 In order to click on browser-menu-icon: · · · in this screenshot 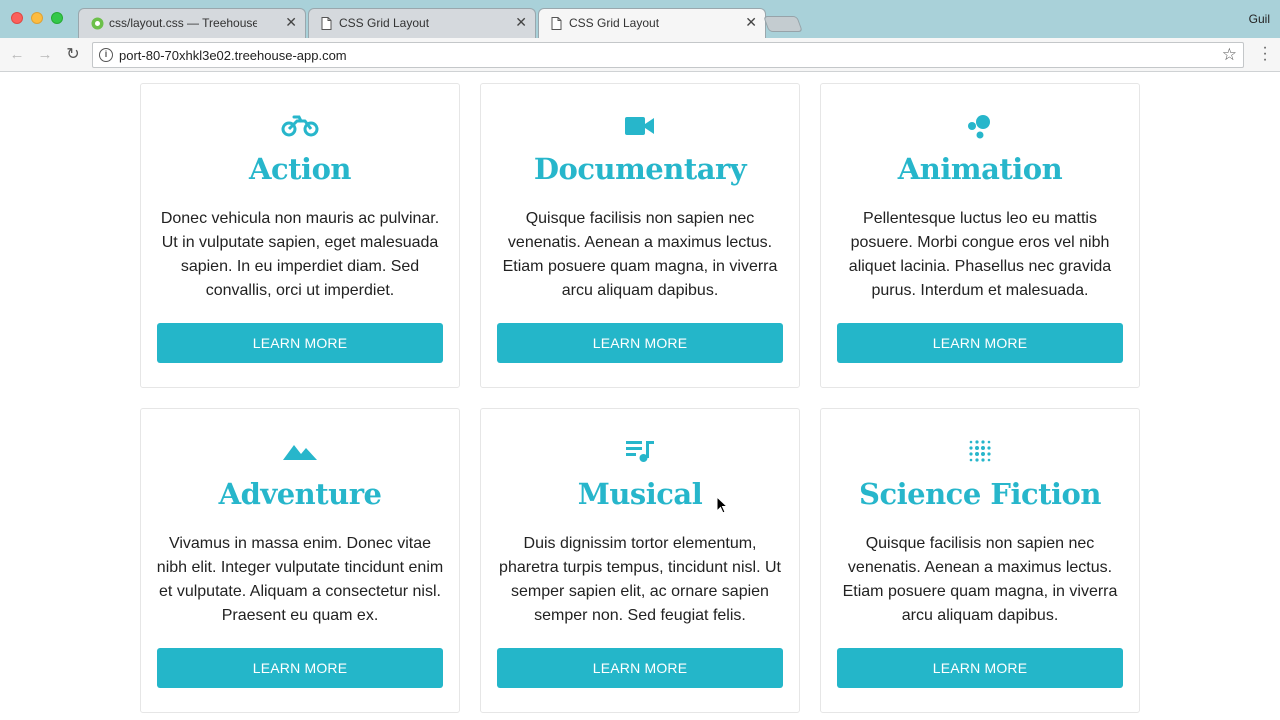, I will do `click(1265, 54)`.